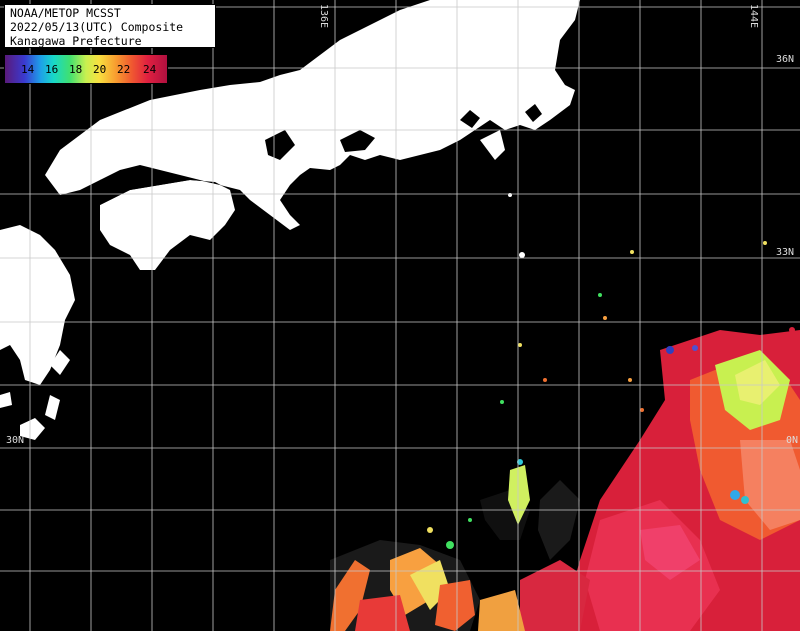 The height and width of the screenshot is (631, 800). What do you see at coordinates (124, 69) in the screenshot?
I see `legend-tick-22: 22` at bounding box center [124, 69].